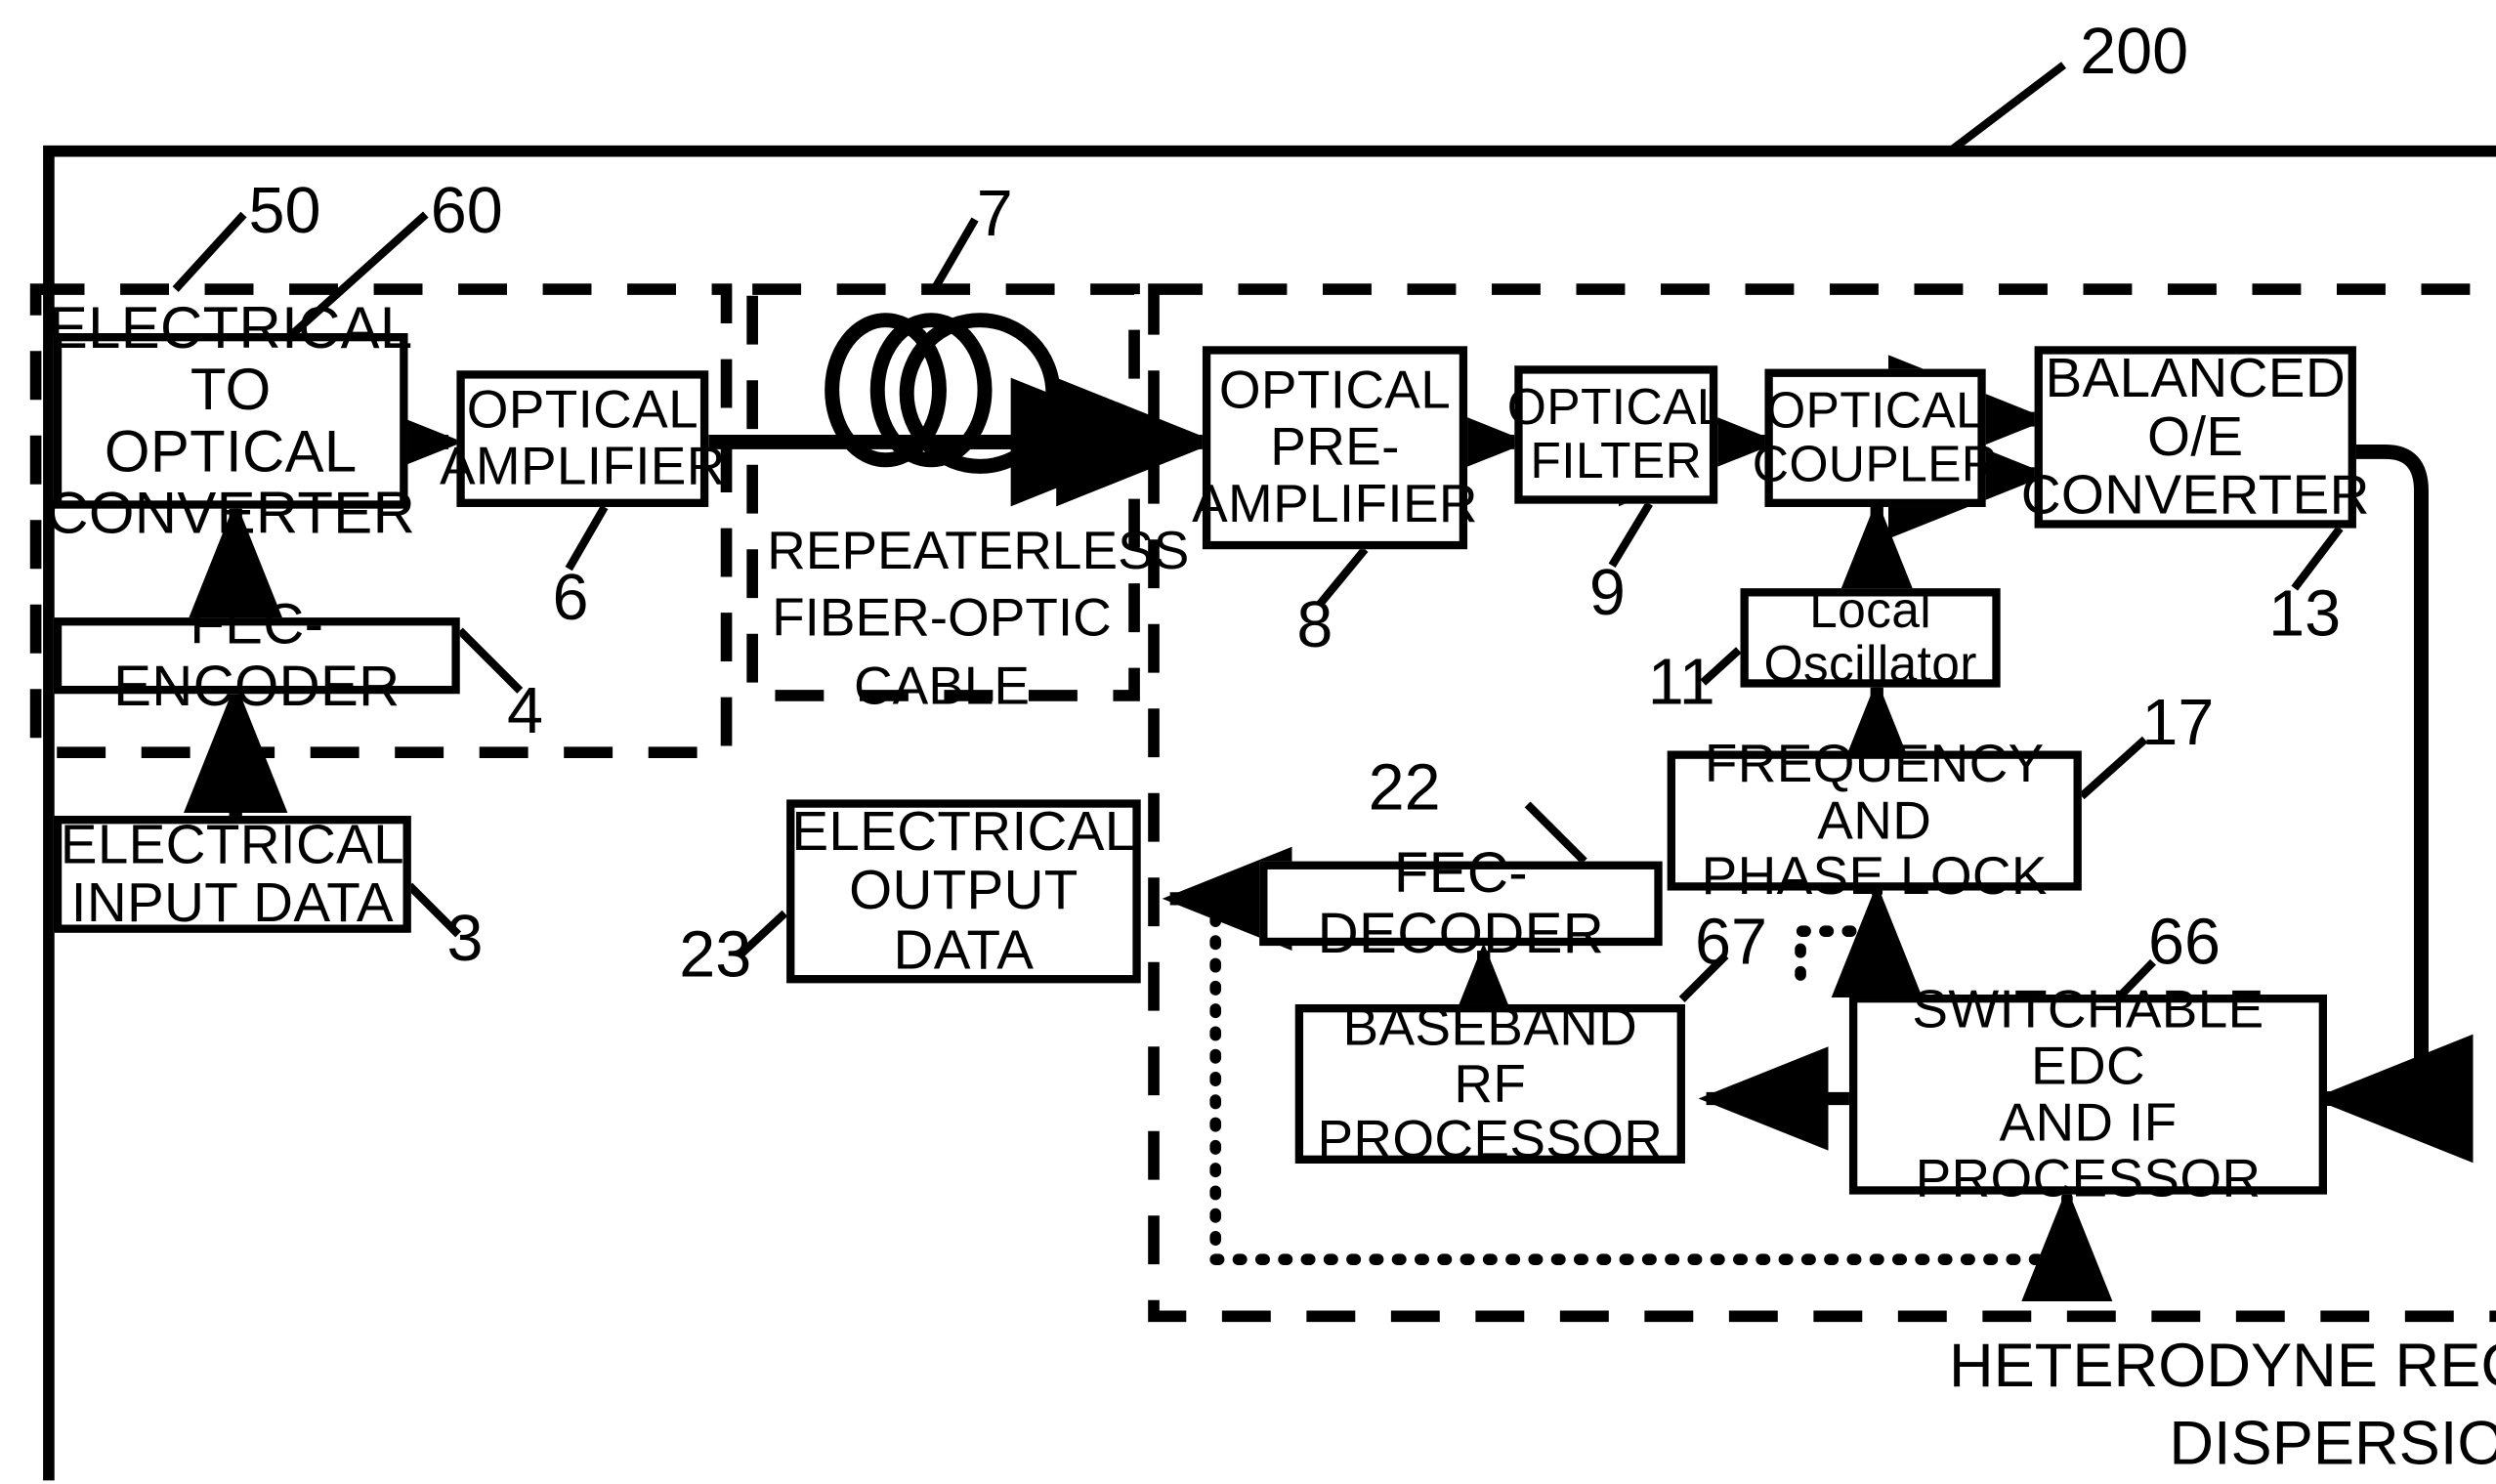 This screenshot has width=2496, height=1484. Describe the element at coordinates (466, 211) in the screenshot. I see `ref-60: 60` at that location.